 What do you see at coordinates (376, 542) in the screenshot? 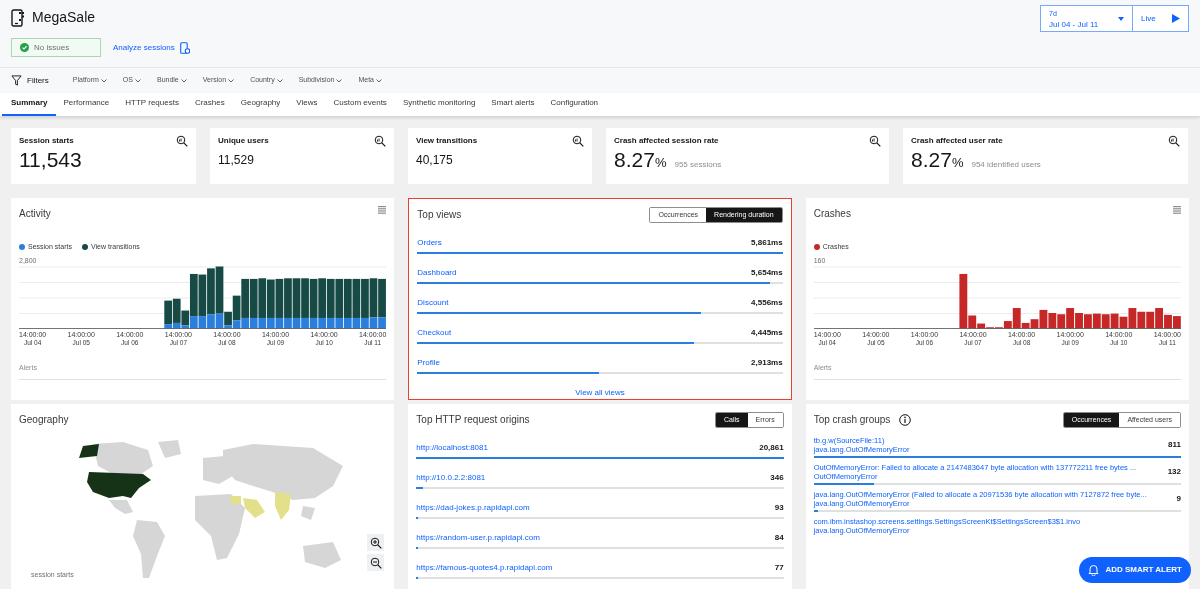
I see `zoom-in-button` at bounding box center [376, 542].